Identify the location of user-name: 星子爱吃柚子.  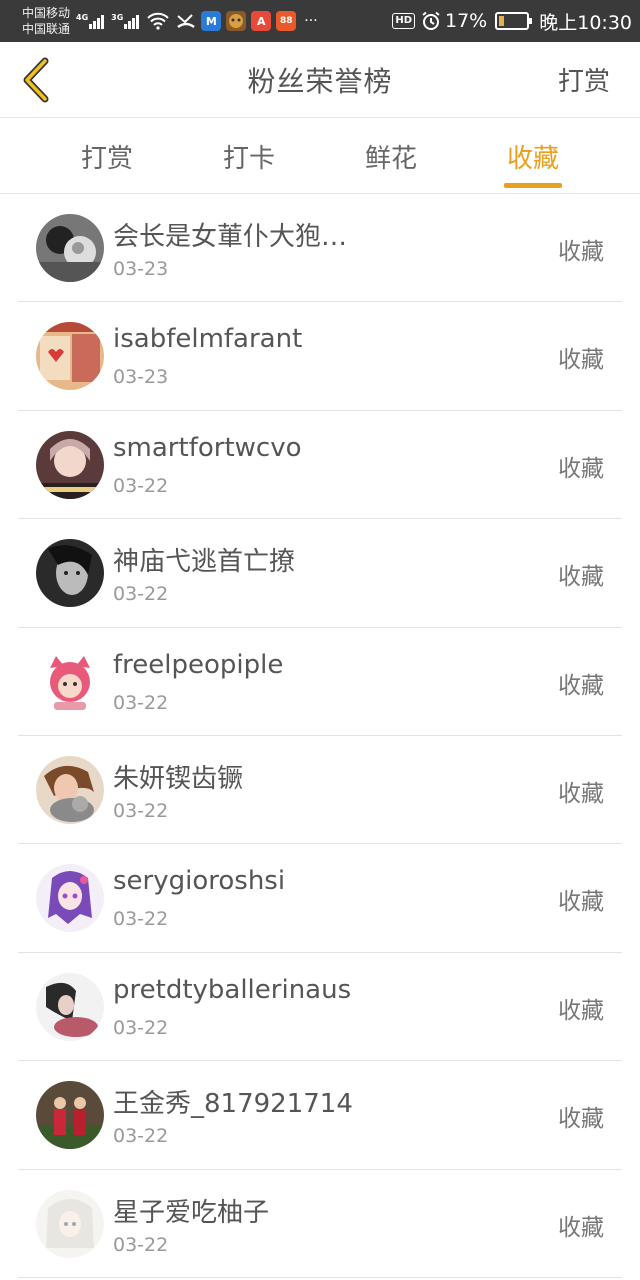
(191, 1212).